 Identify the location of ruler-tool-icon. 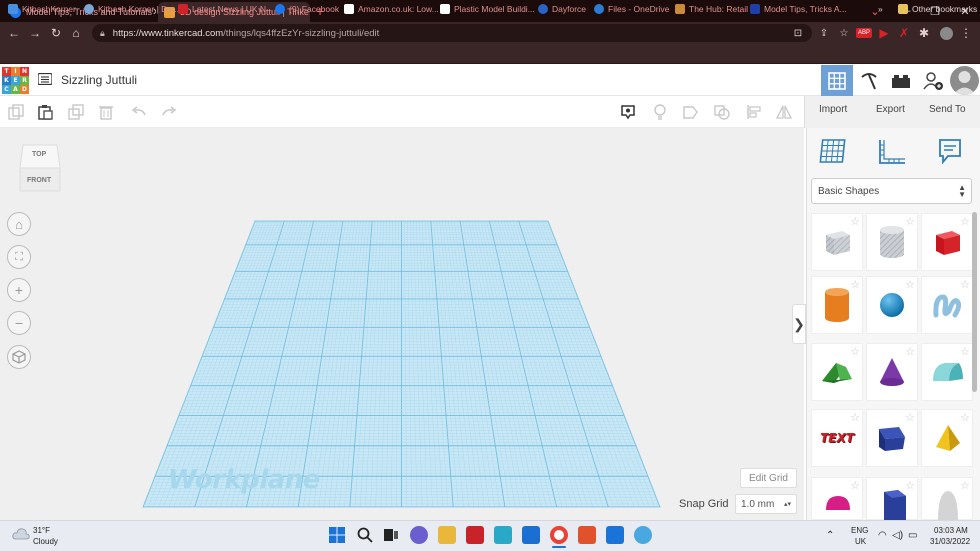
(892, 152).